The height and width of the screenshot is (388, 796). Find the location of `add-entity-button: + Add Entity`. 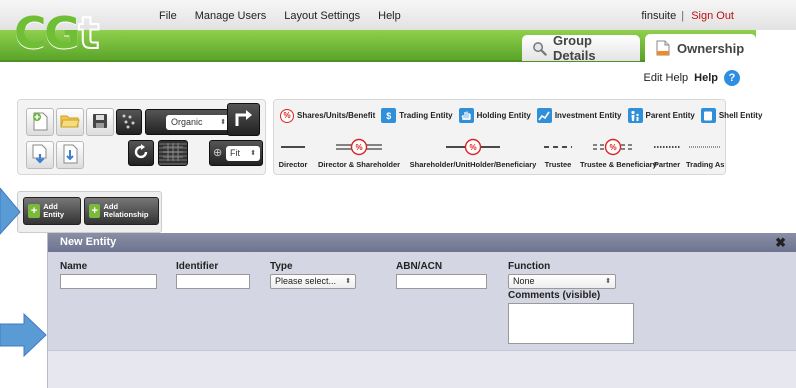

add-entity-button: + Add Entity is located at coordinates (52, 211).